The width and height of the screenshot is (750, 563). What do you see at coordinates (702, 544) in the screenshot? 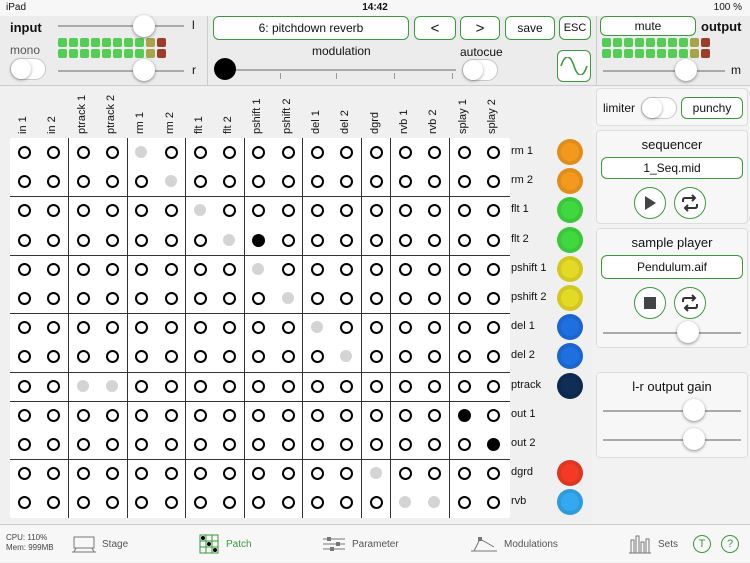
I see `text-button: T` at bounding box center [702, 544].